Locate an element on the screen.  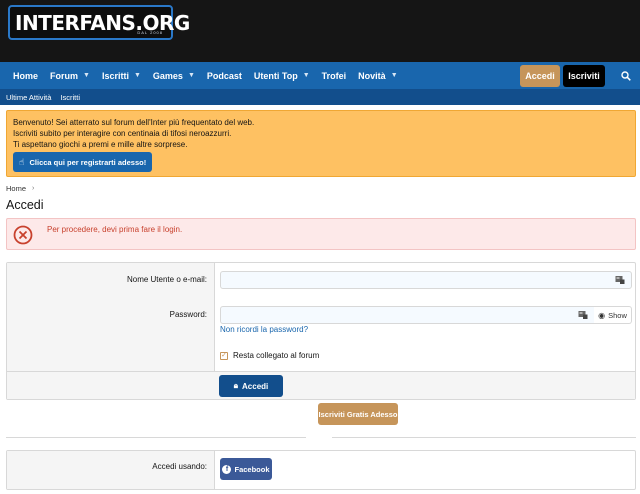
remember-label: Resta collegato al forum is located at coordinates (276, 355).